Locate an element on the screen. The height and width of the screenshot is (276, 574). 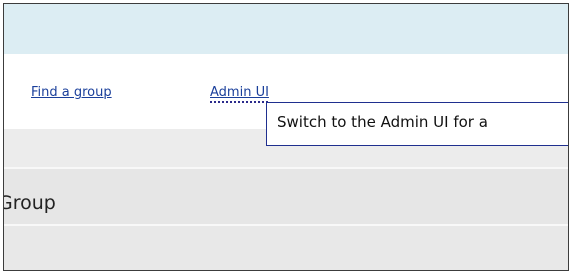
link-focus-indicator is located at coordinates (239, 101).